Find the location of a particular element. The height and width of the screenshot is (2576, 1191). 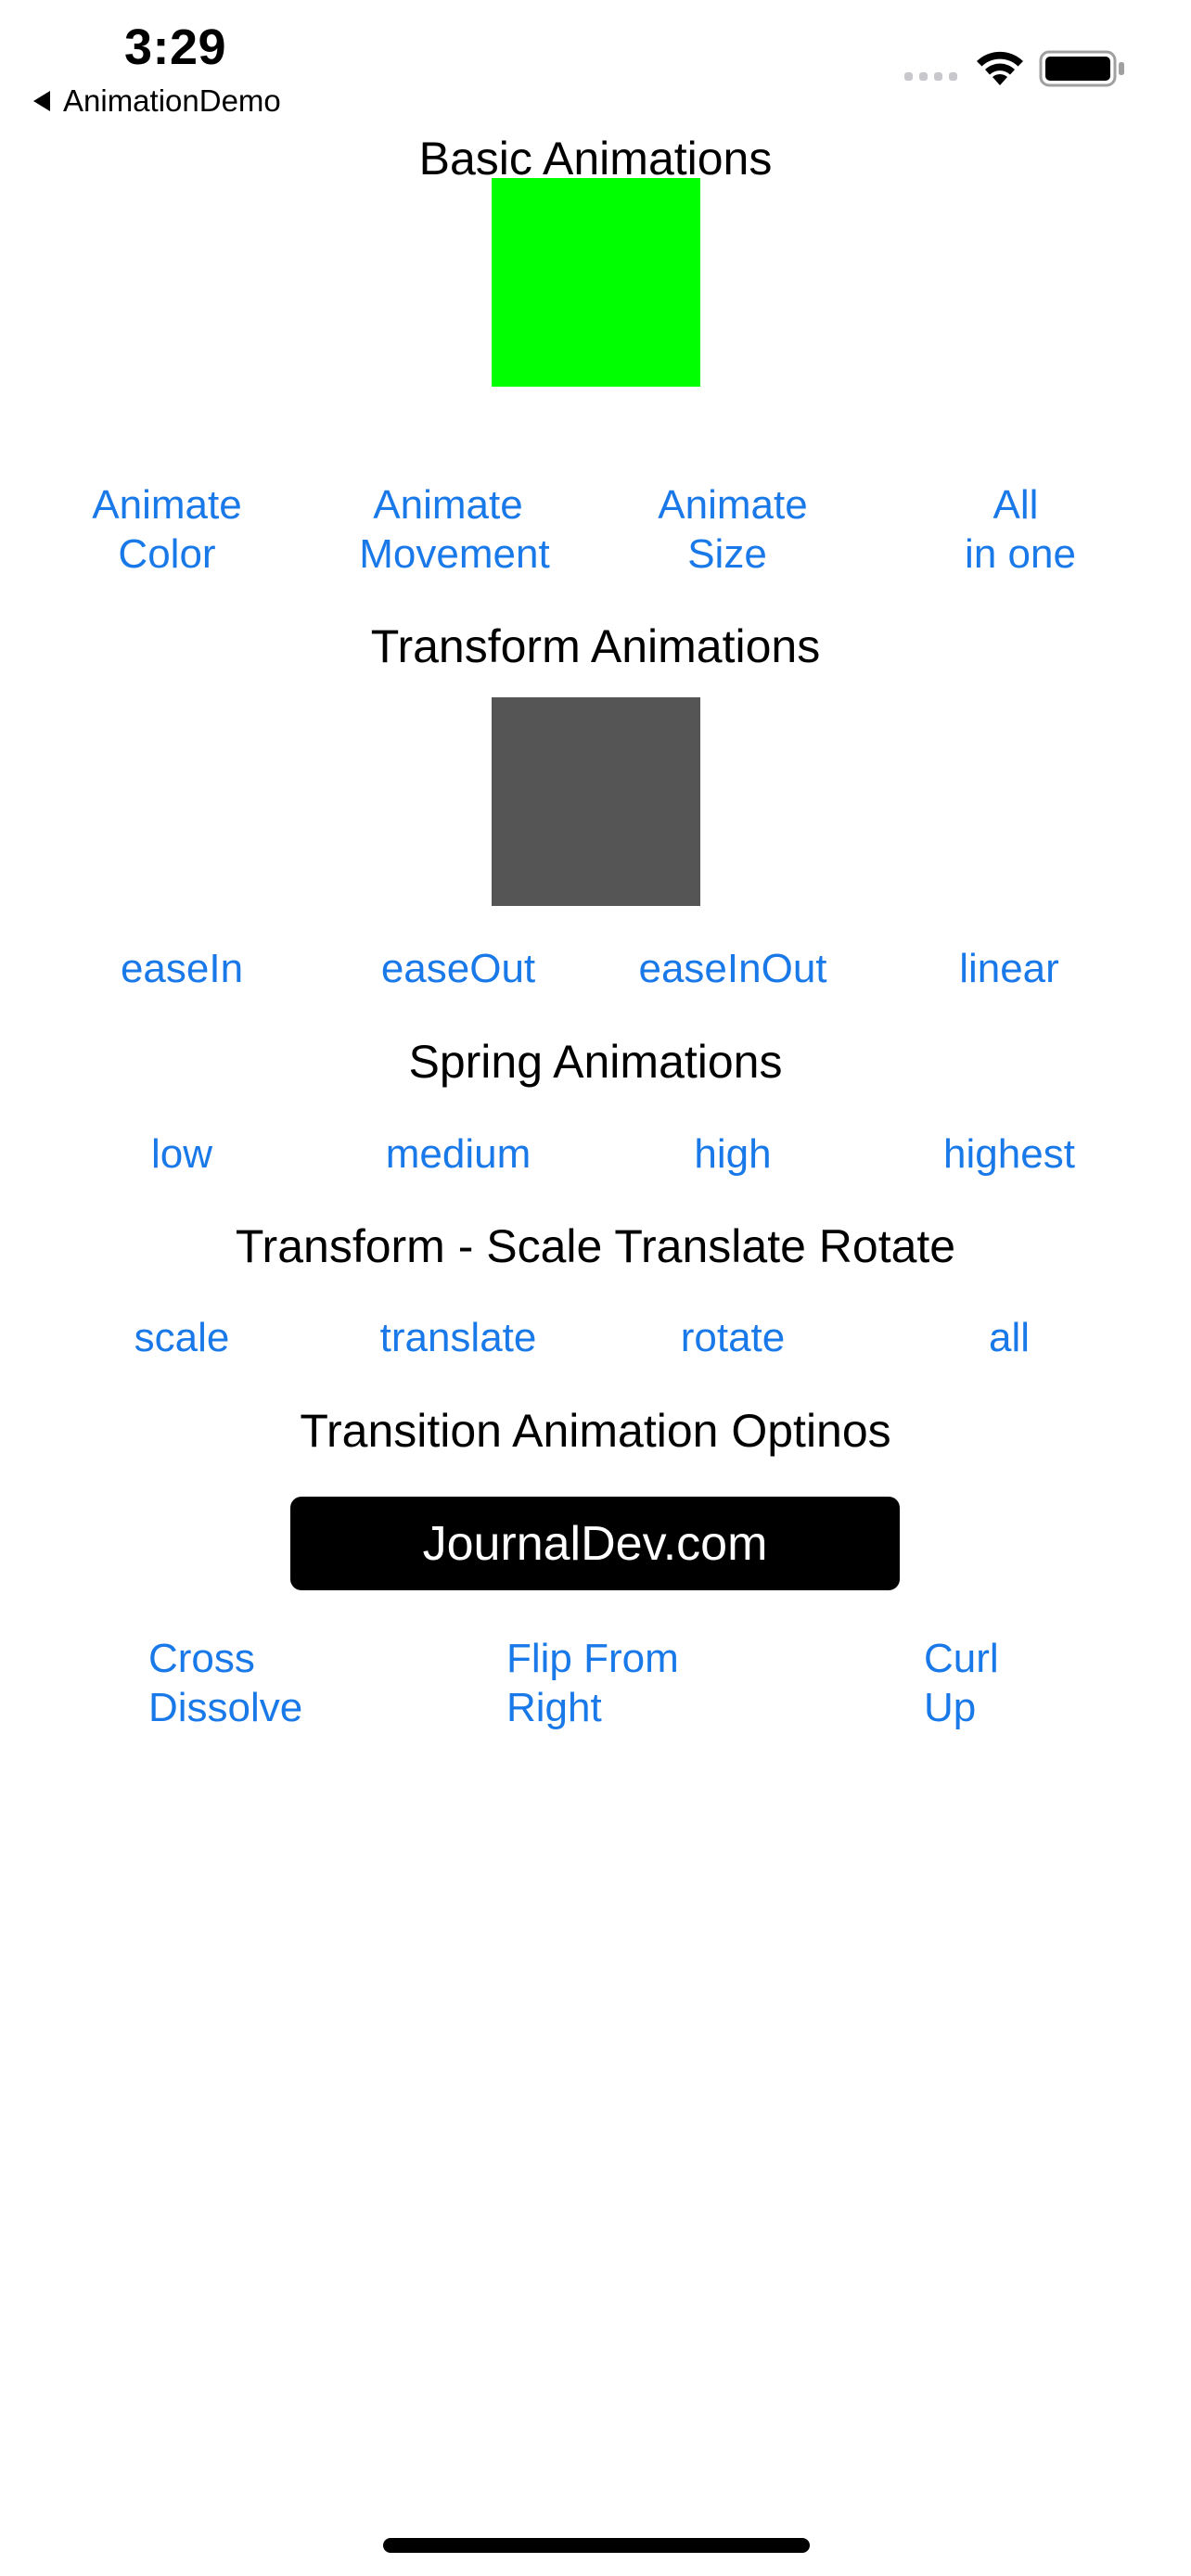

ease-out-button: easeOut is located at coordinates (458, 969).